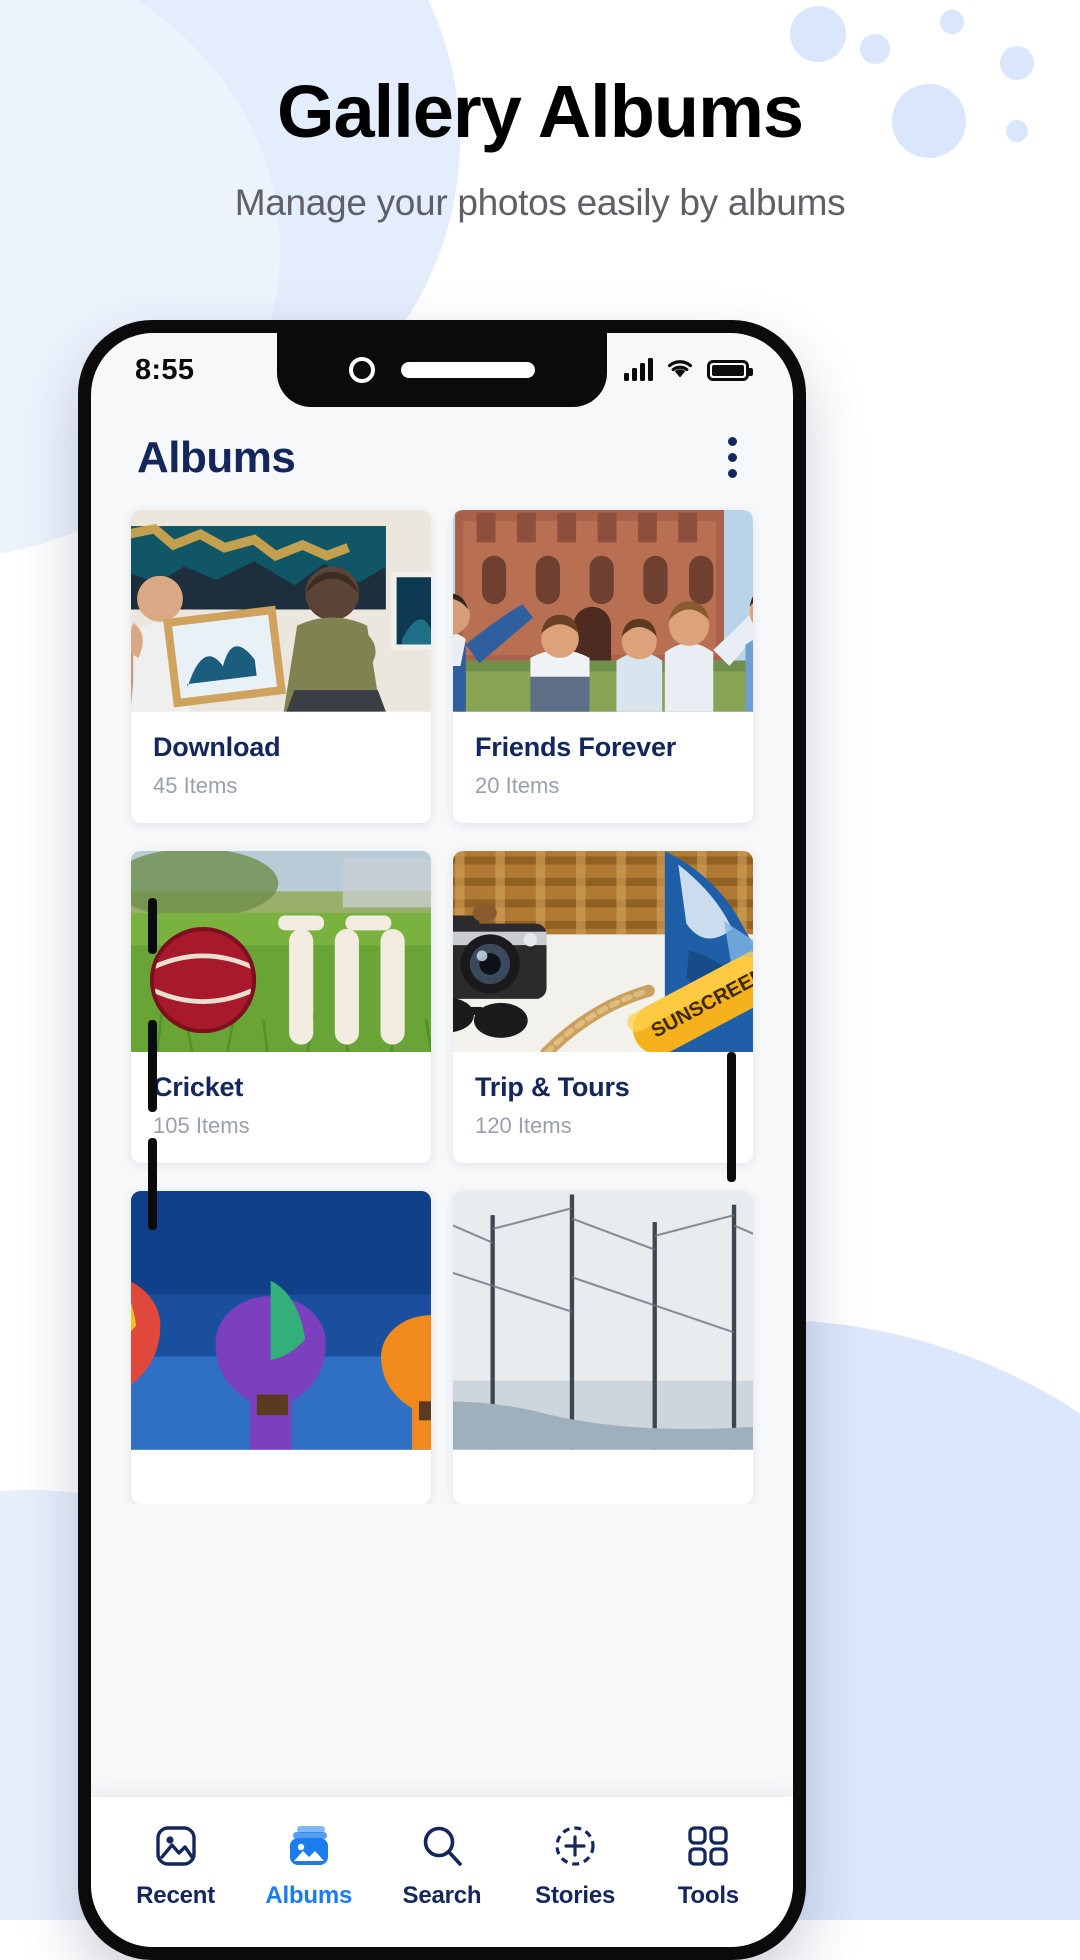  Describe the element at coordinates (216, 457) in the screenshot. I see `app-bar-title: Albums` at that location.